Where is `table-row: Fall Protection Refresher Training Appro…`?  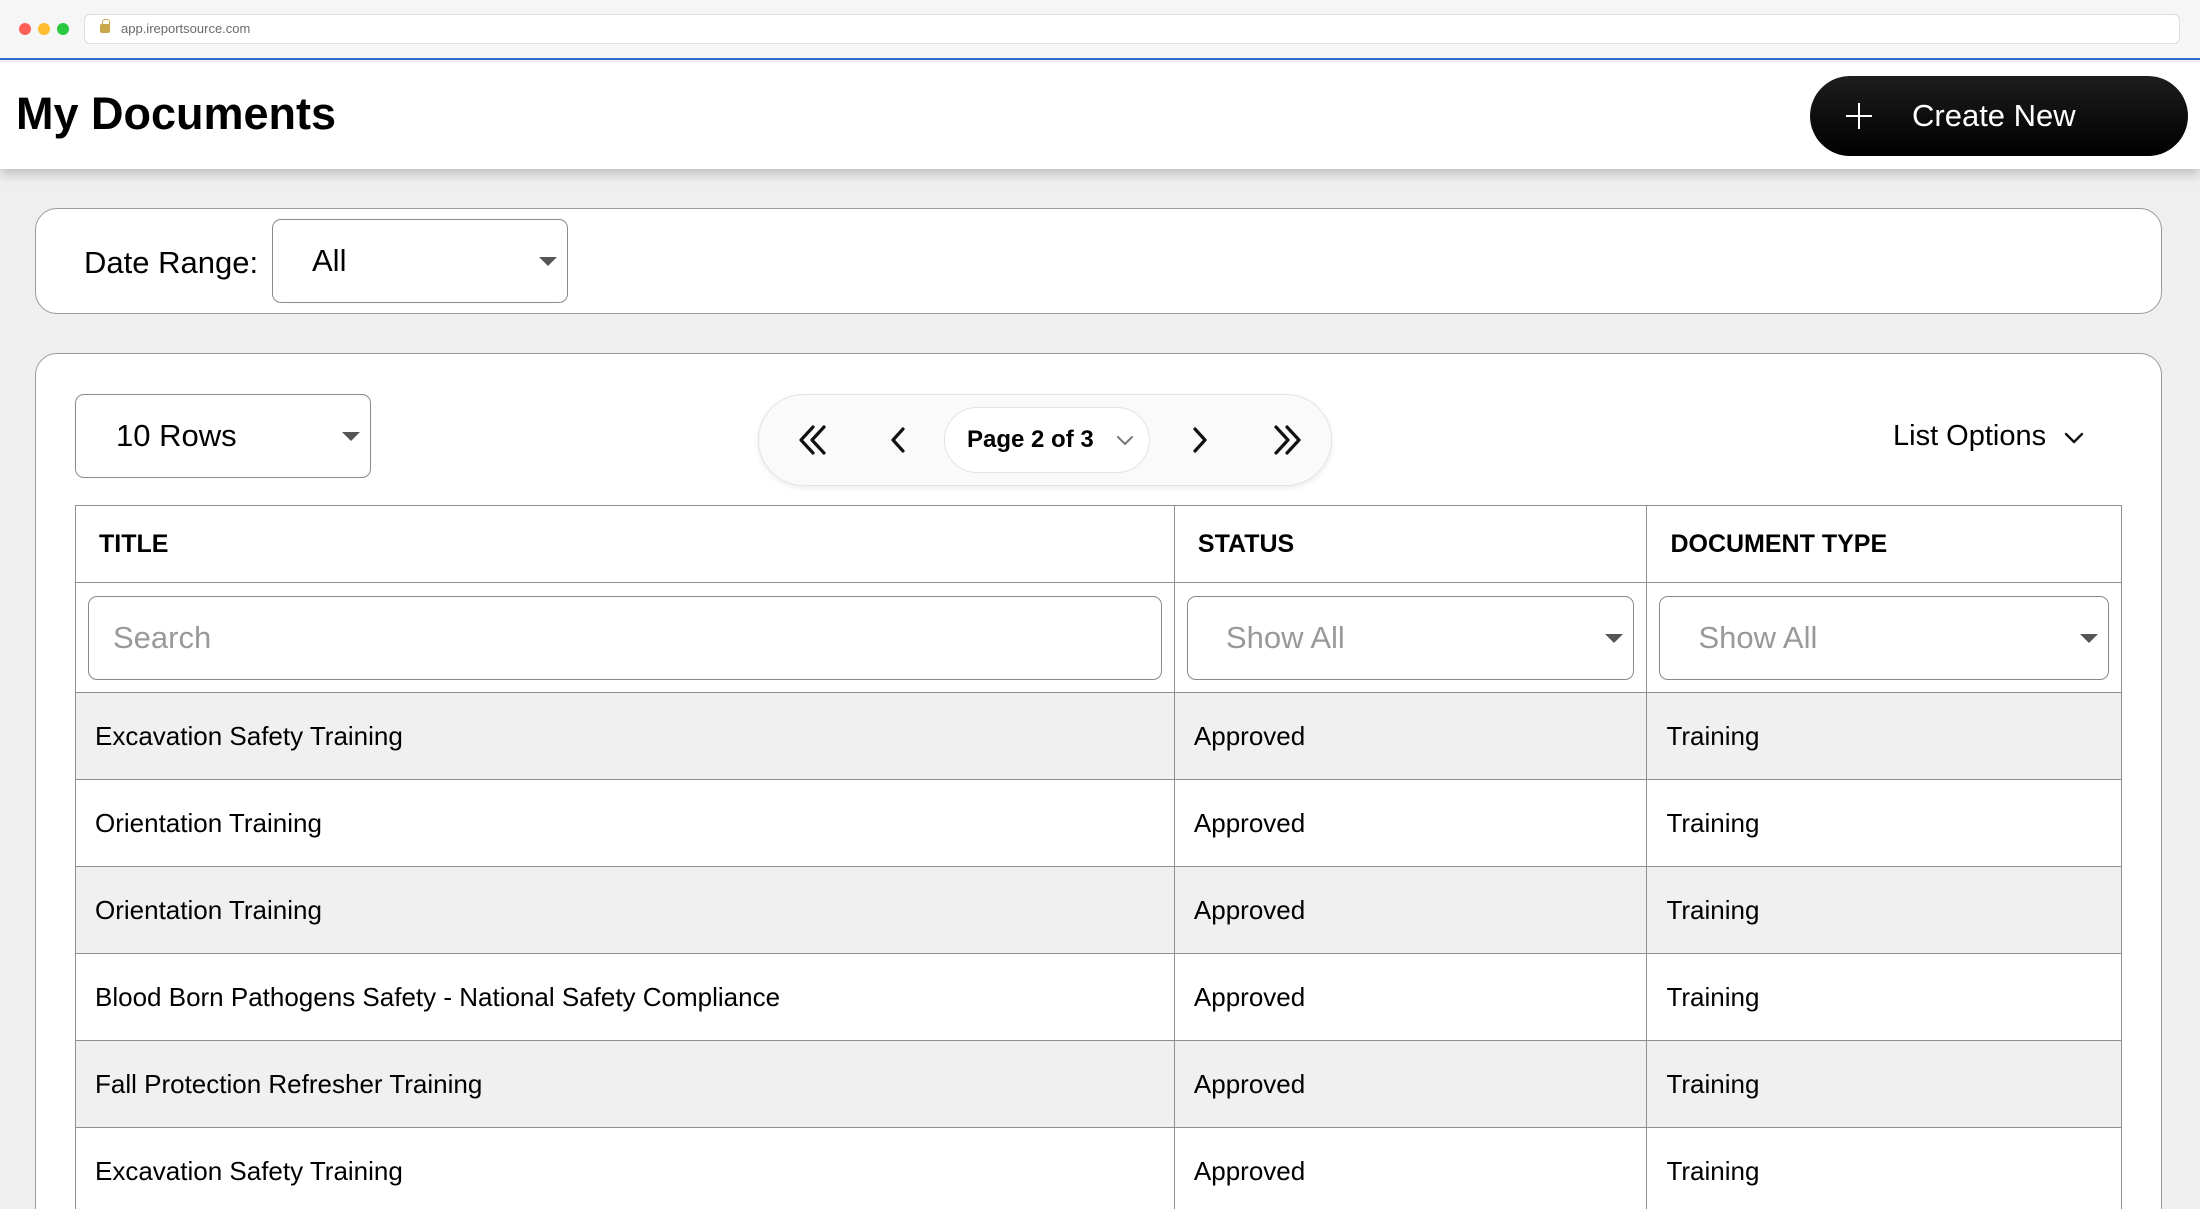 table-row: Fall Protection Refresher Training Appro… is located at coordinates (1098, 1084).